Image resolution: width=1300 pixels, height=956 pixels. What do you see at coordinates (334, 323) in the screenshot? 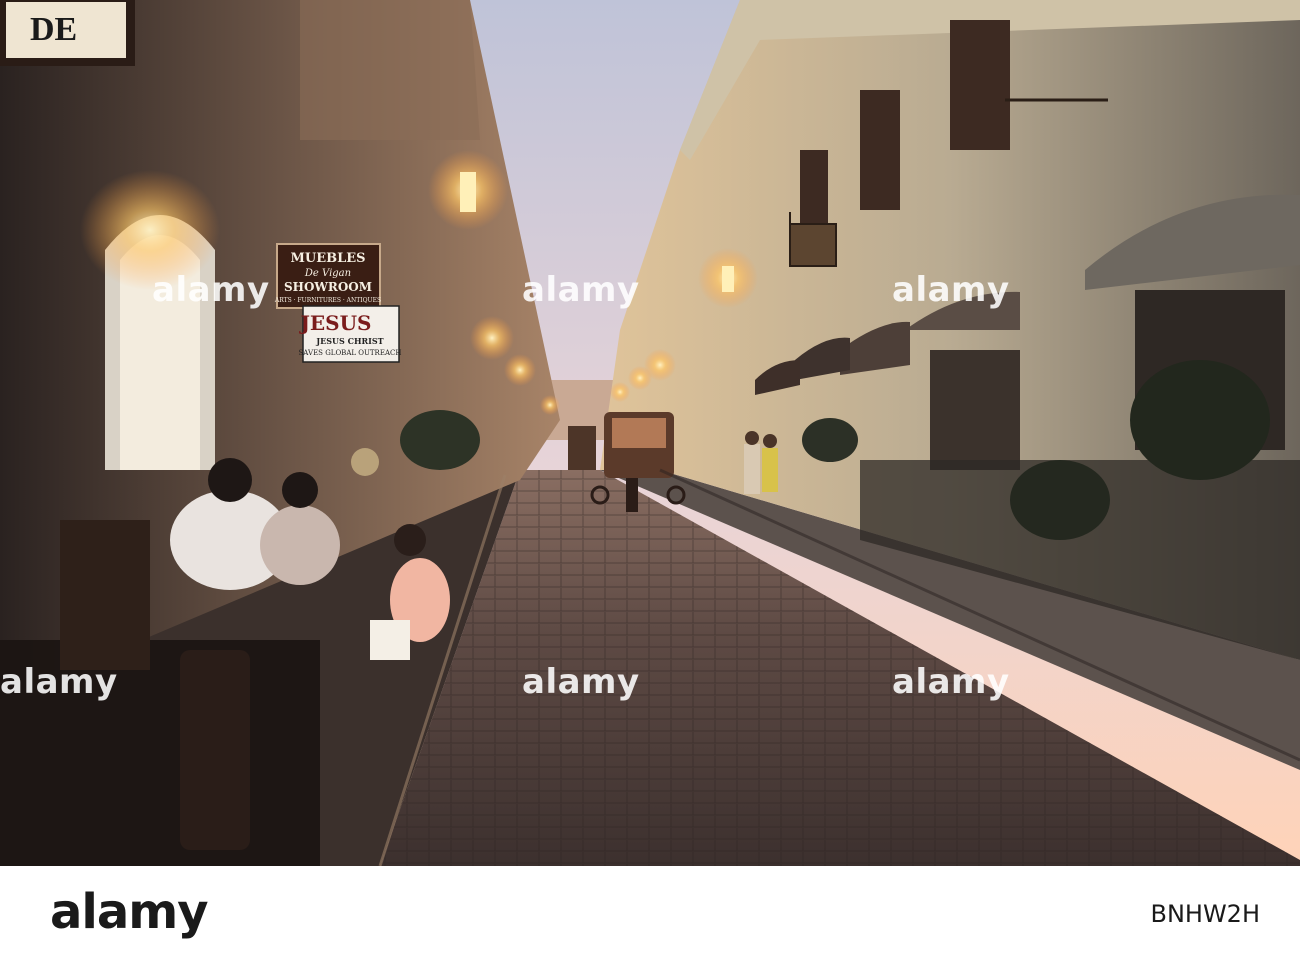
I see `svg-text: JESUS` at bounding box center [334, 323].